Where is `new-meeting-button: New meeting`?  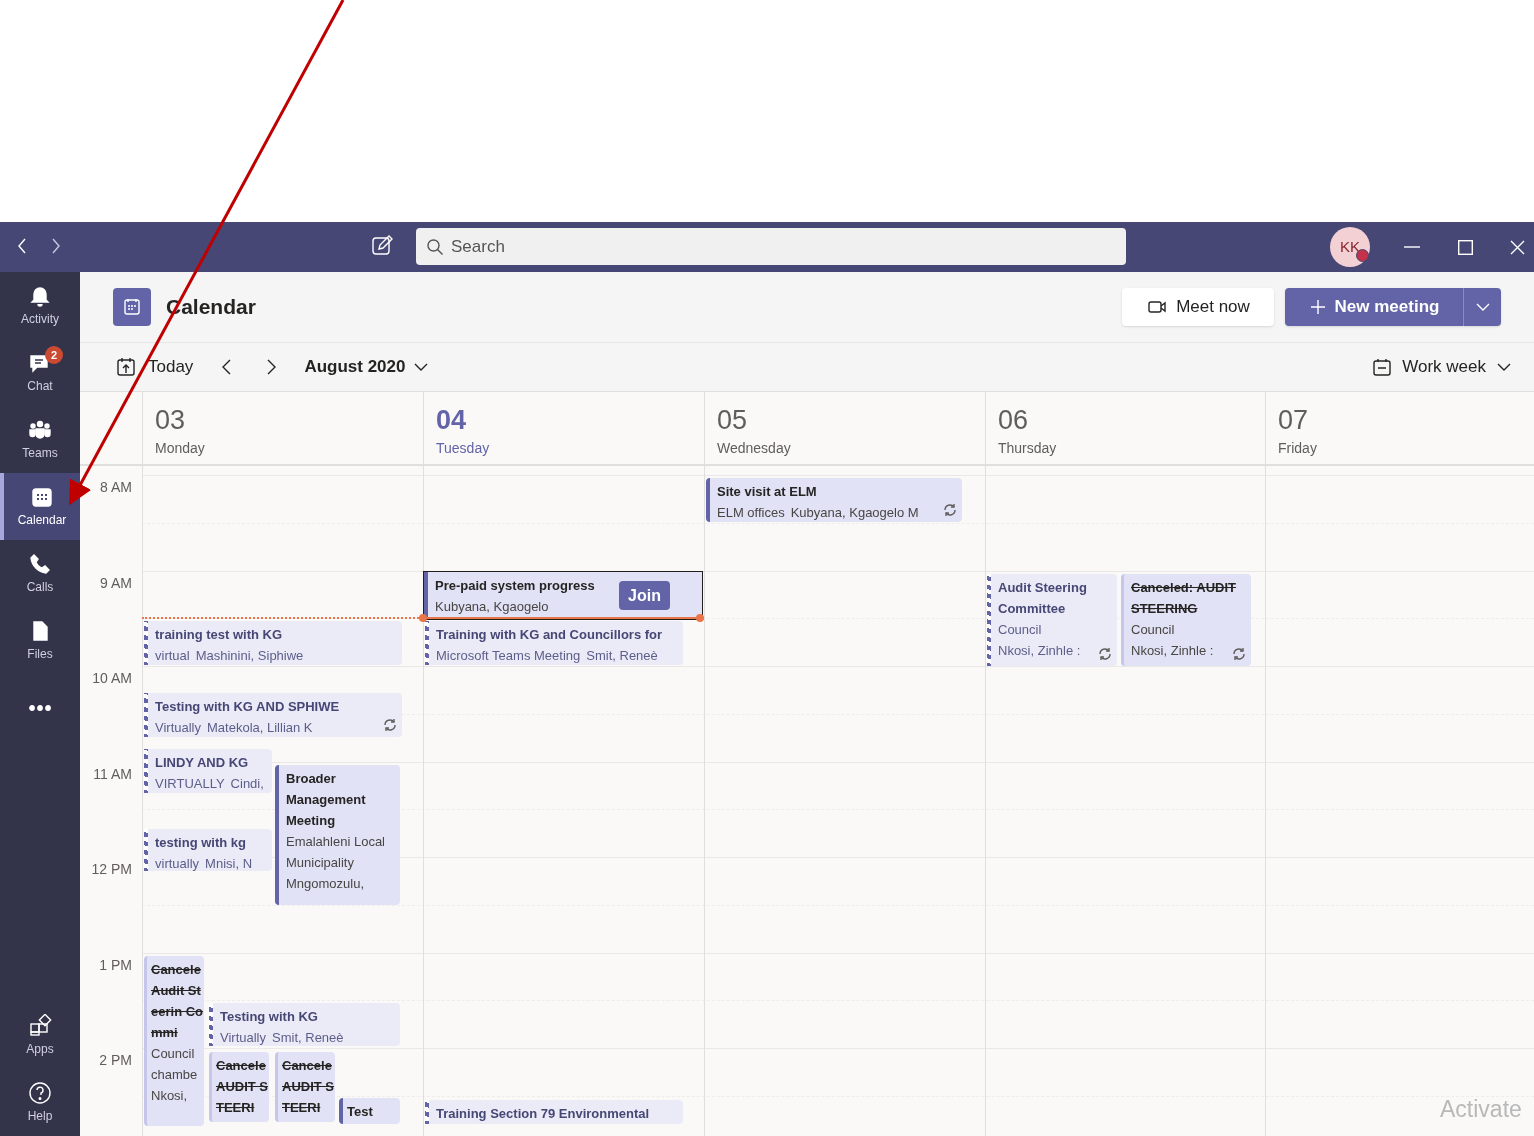
new-meeting-button: New meeting is located at coordinates (1374, 307).